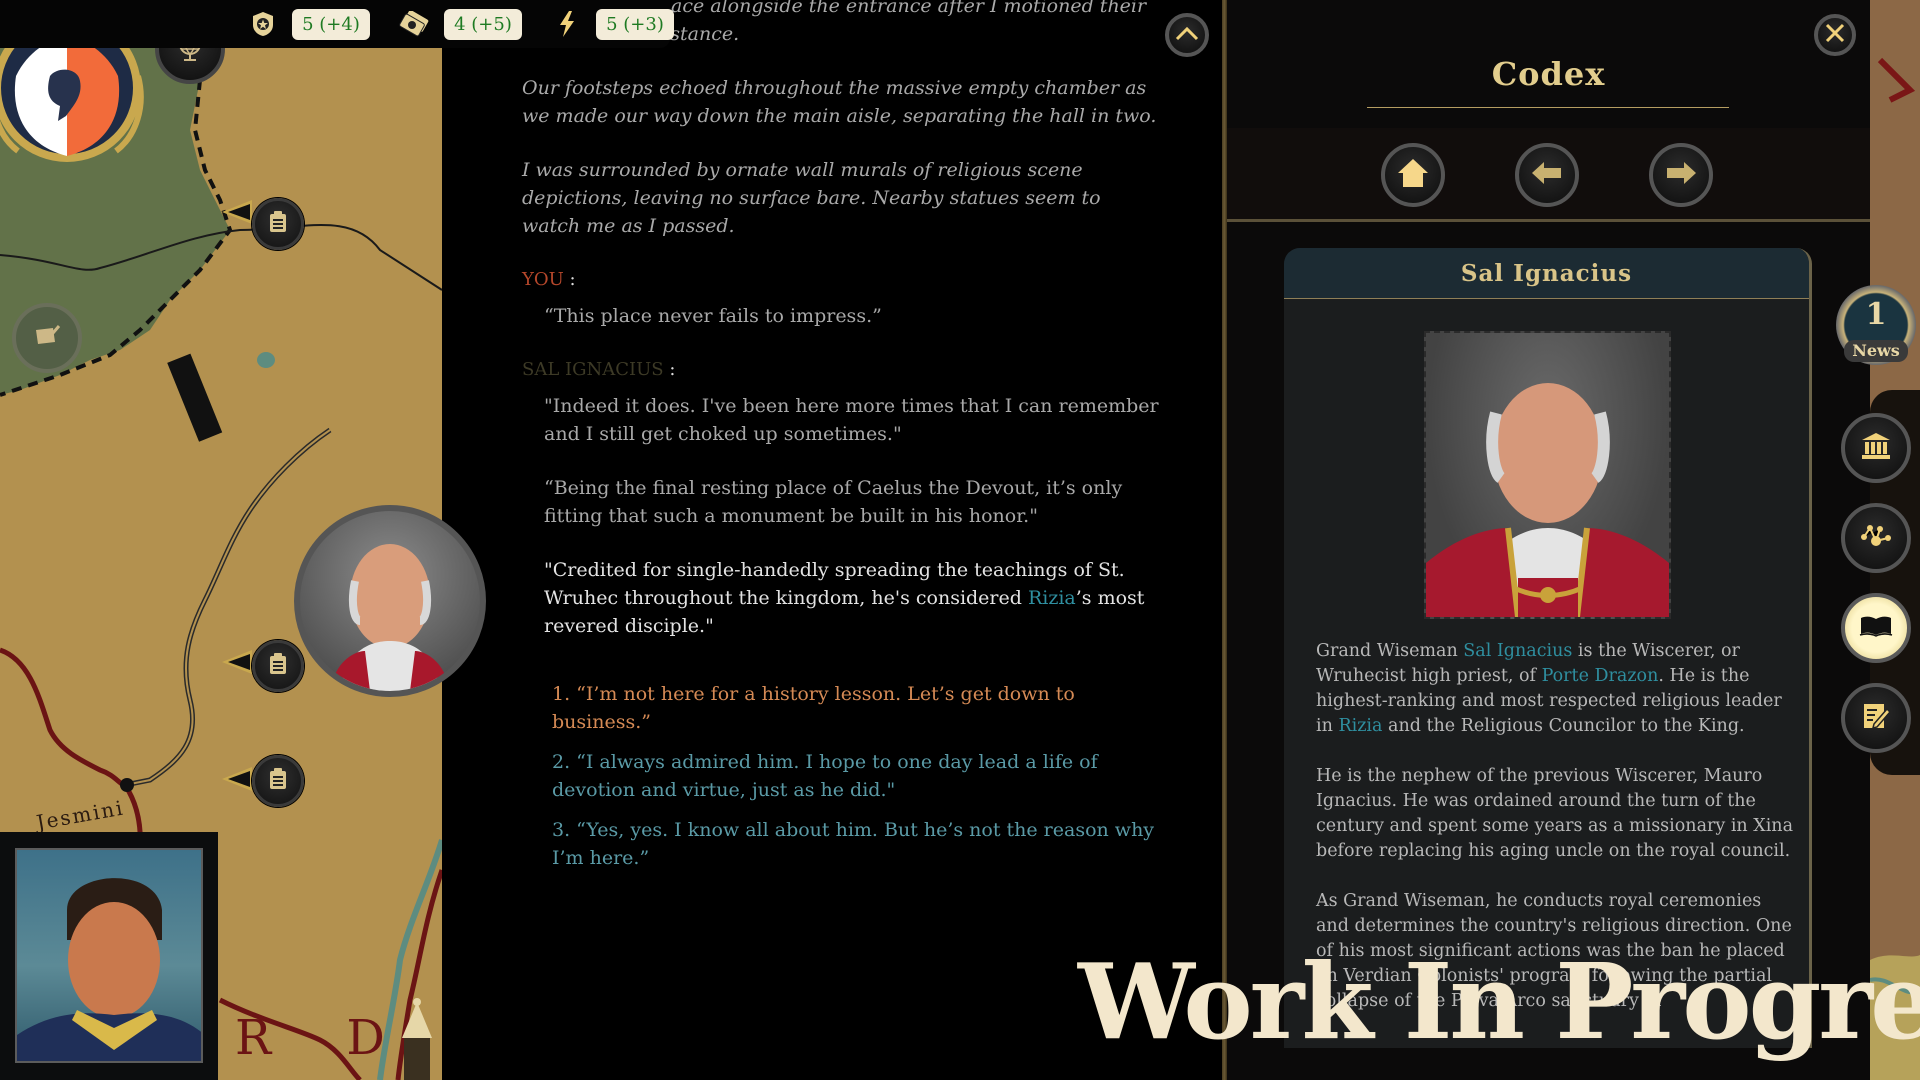  I want to click on scroll-button, so click(47, 338).